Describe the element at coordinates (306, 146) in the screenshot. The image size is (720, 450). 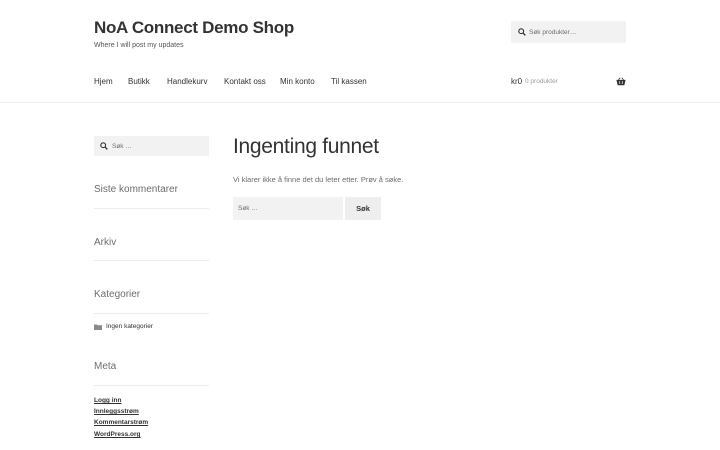
I see `page-title: Ingenting funnet` at that location.